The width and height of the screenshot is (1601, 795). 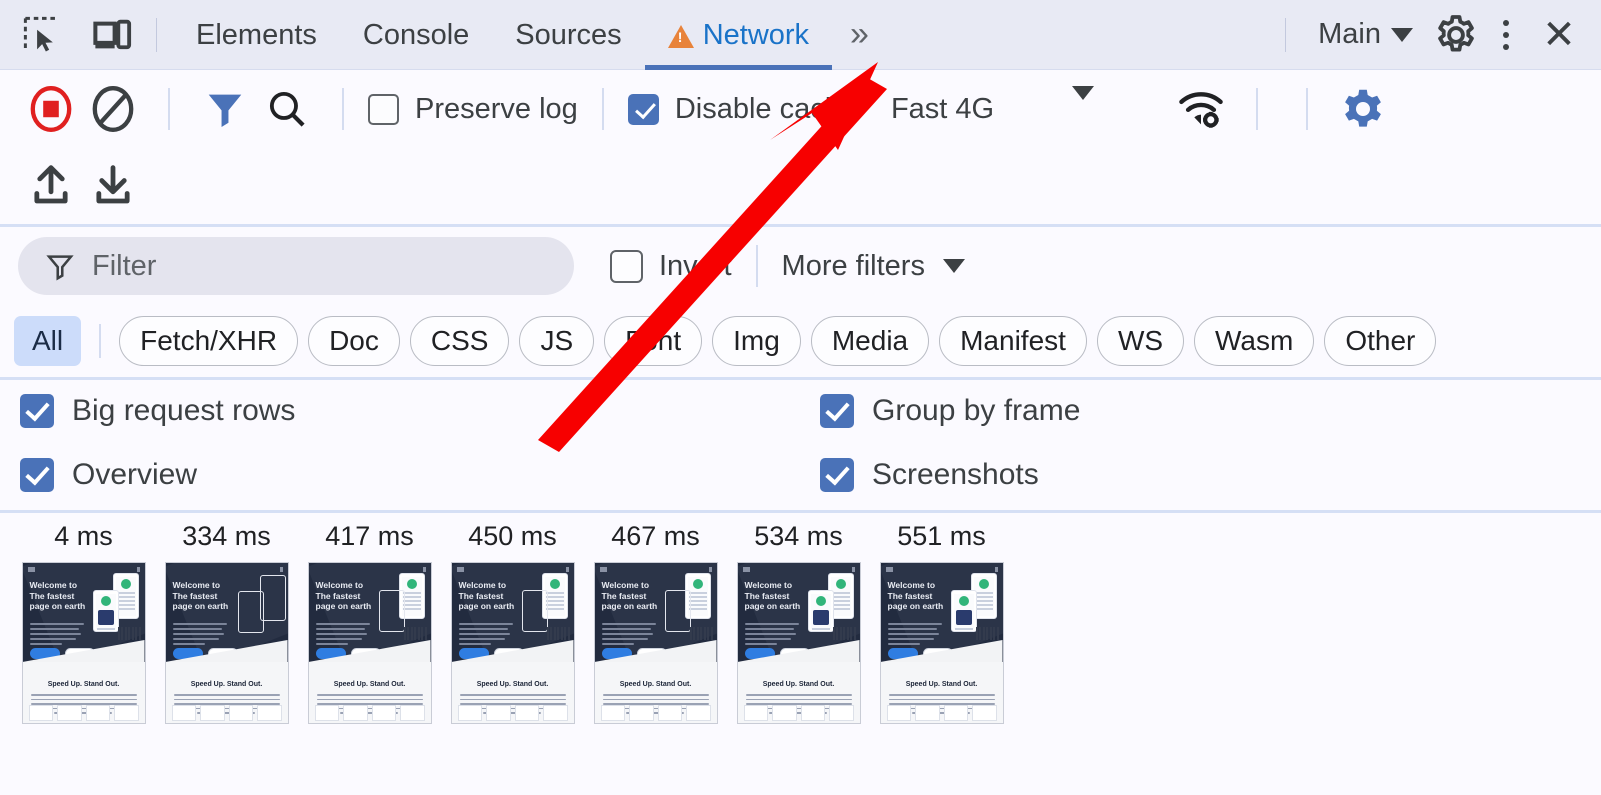 What do you see at coordinates (1254, 341) in the screenshot?
I see `filter-chip-wasm: Wasm` at bounding box center [1254, 341].